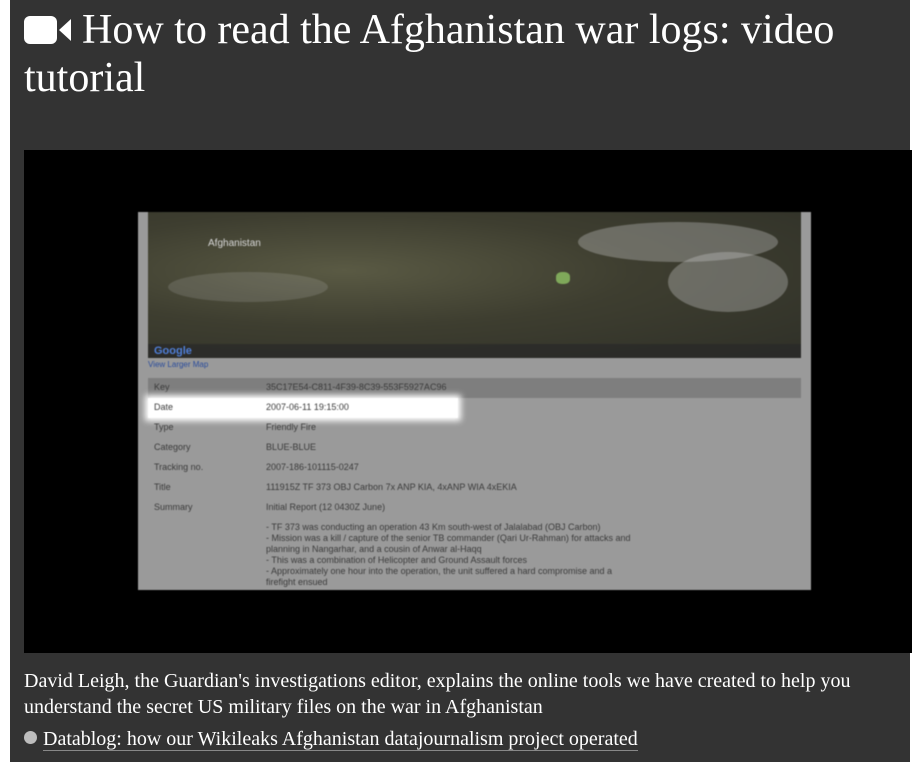 This screenshot has width=912, height=766. What do you see at coordinates (162, 387) in the screenshot?
I see `row-key: Key` at bounding box center [162, 387].